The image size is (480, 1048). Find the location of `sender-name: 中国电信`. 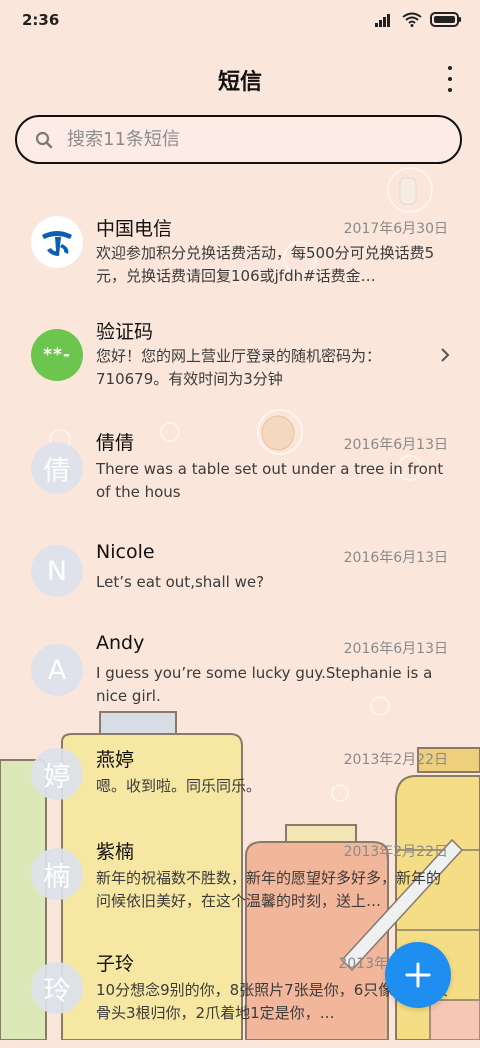

sender-name: 中国电信 is located at coordinates (134, 229).